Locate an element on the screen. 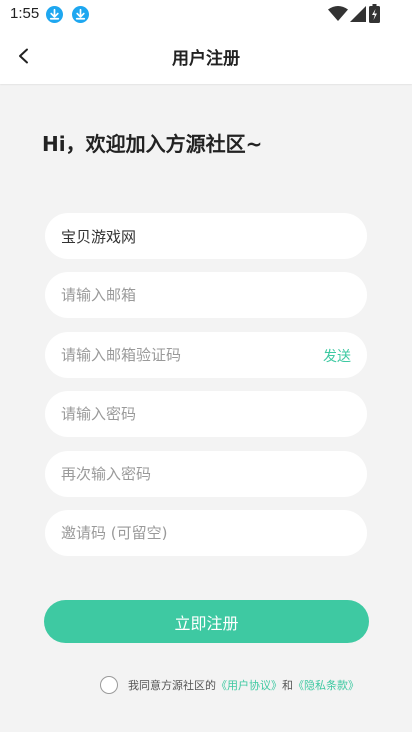  invite-code-input is located at coordinates (181, 533).